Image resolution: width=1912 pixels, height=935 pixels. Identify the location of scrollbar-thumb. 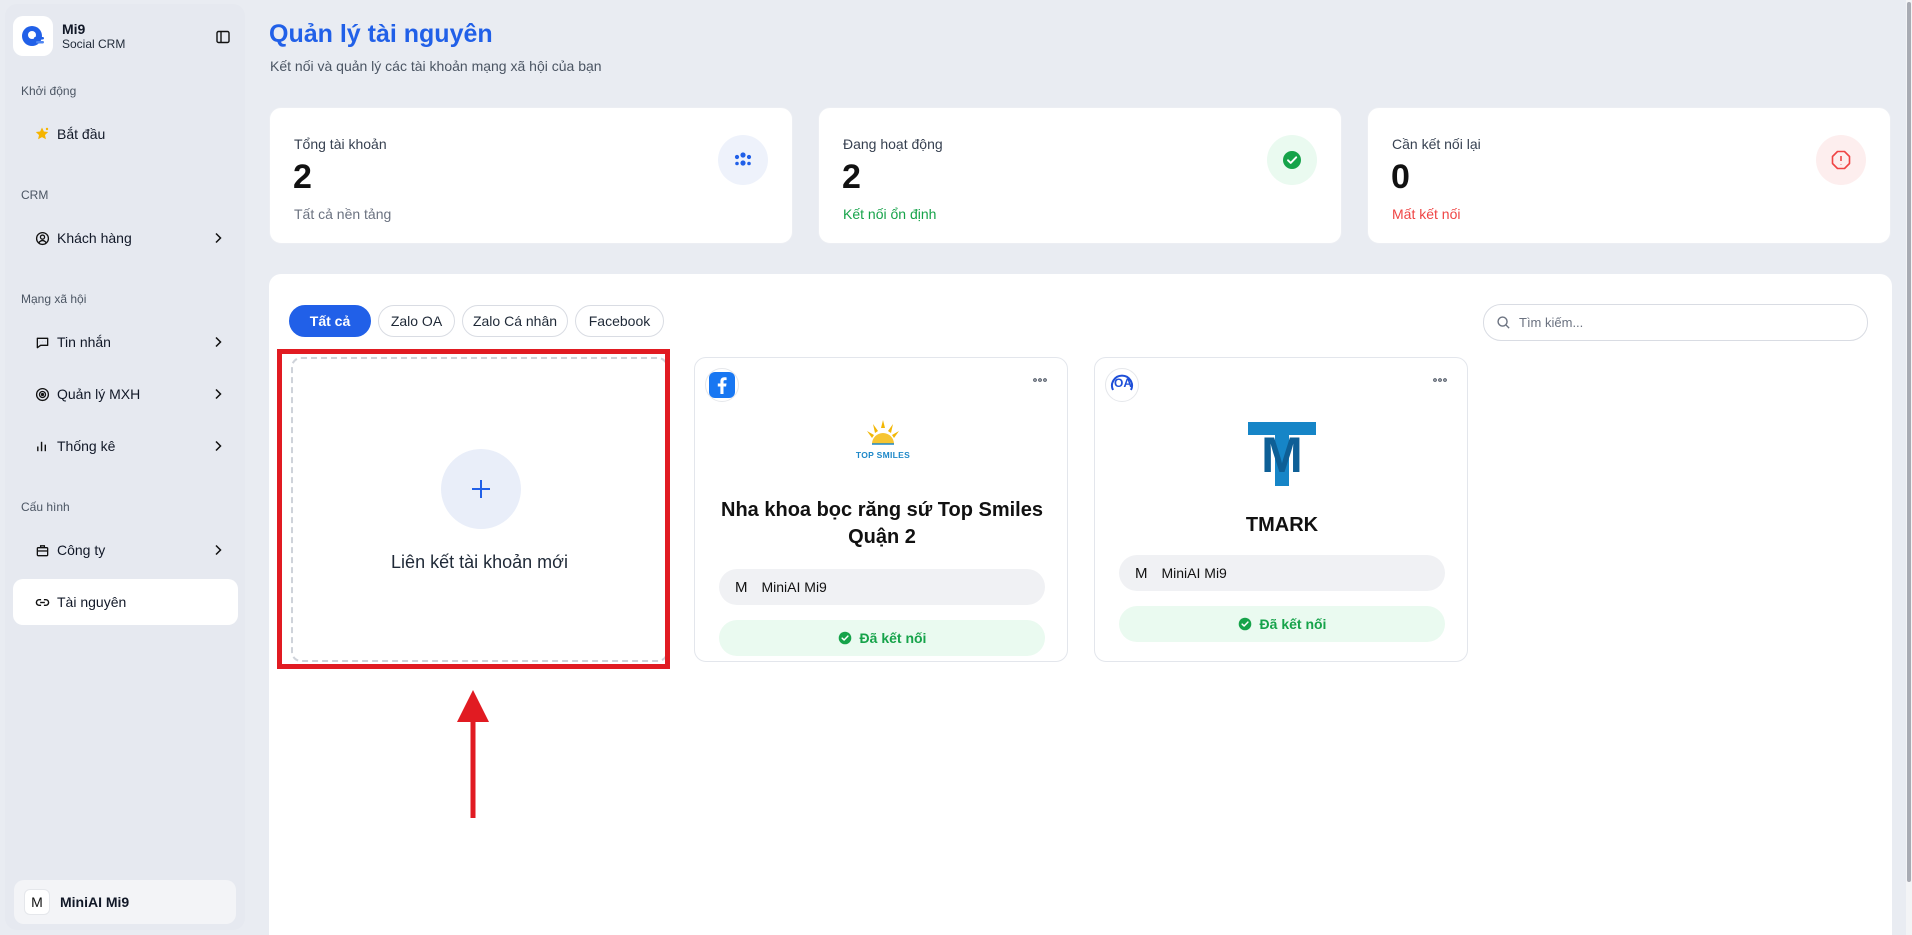
(1909, 442).